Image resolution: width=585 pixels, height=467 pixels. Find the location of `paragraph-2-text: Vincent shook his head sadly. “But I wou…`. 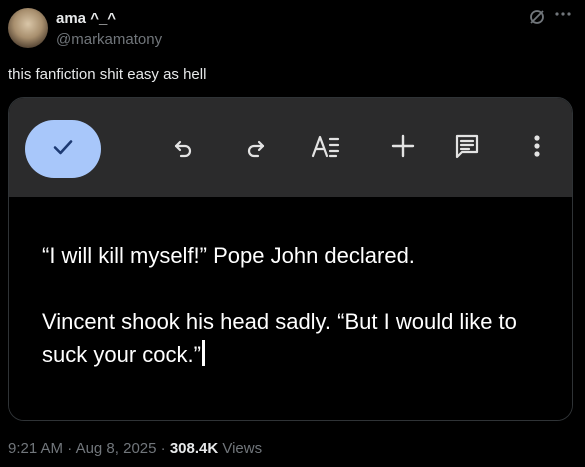

paragraph-2-text: Vincent shook his head sadly. “But I wou… is located at coordinates (279, 338).